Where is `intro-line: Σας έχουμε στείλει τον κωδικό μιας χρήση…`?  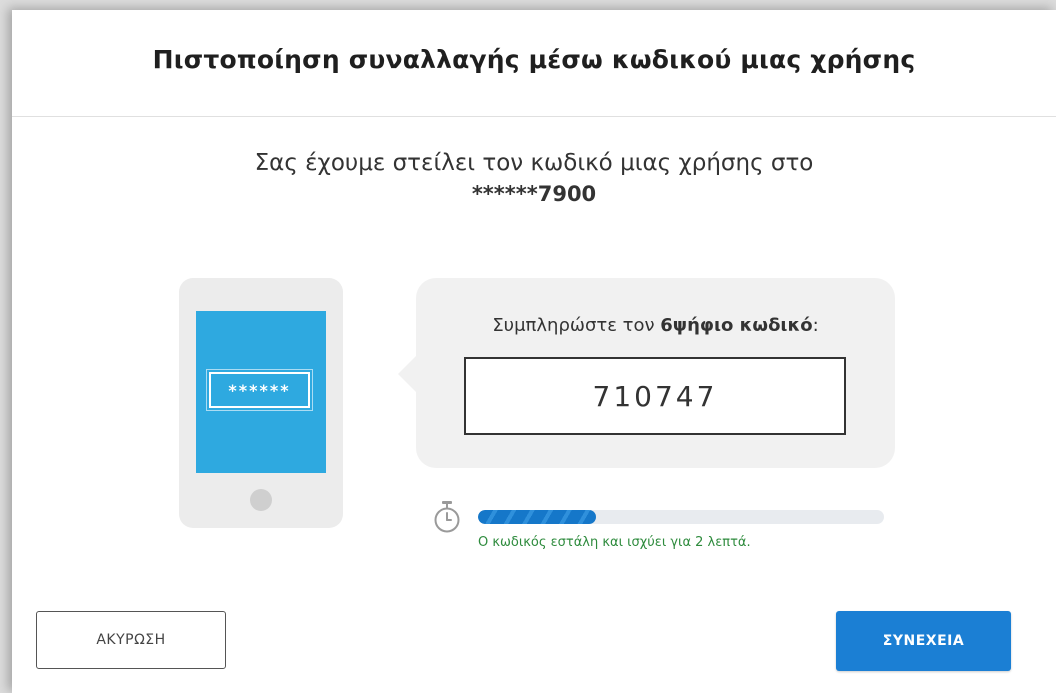
intro-line: Σας έχουμε στείλει τον κωδικό μιας χρήση… is located at coordinates (534, 163).